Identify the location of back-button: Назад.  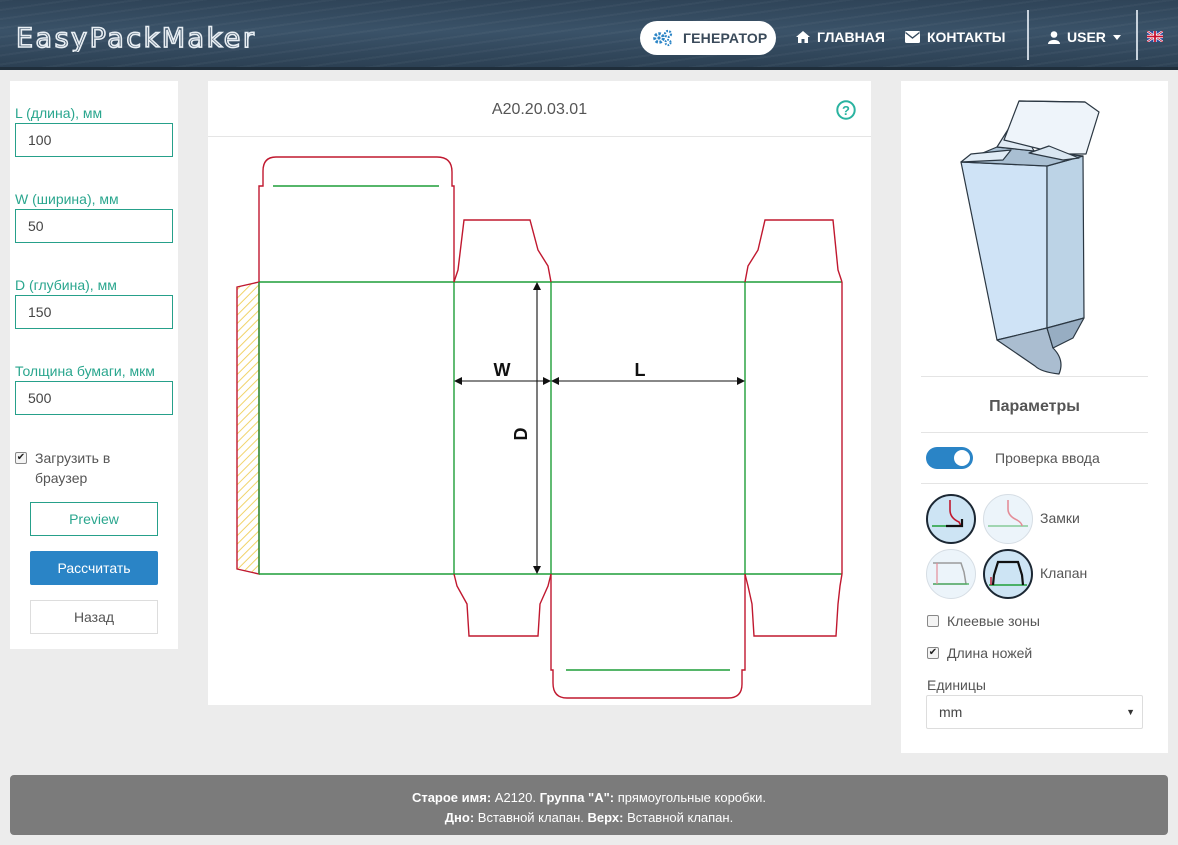
(94, 617).